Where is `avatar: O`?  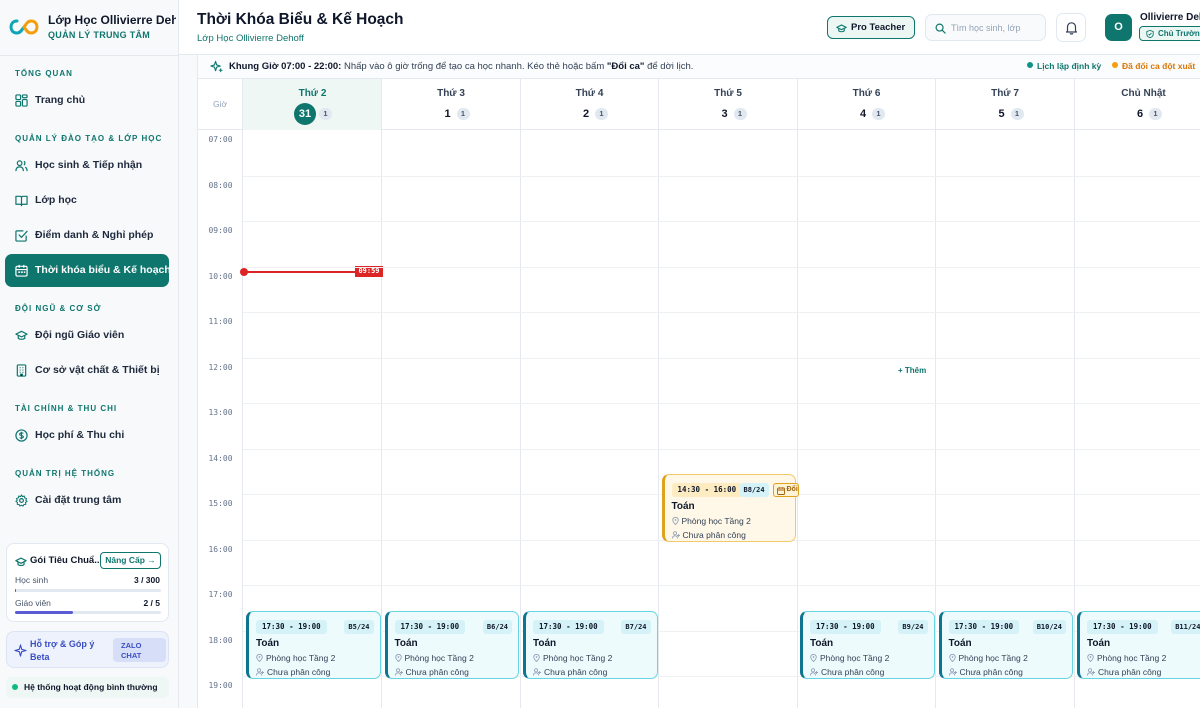 avatar: O is located at coordinates (1118, 27).